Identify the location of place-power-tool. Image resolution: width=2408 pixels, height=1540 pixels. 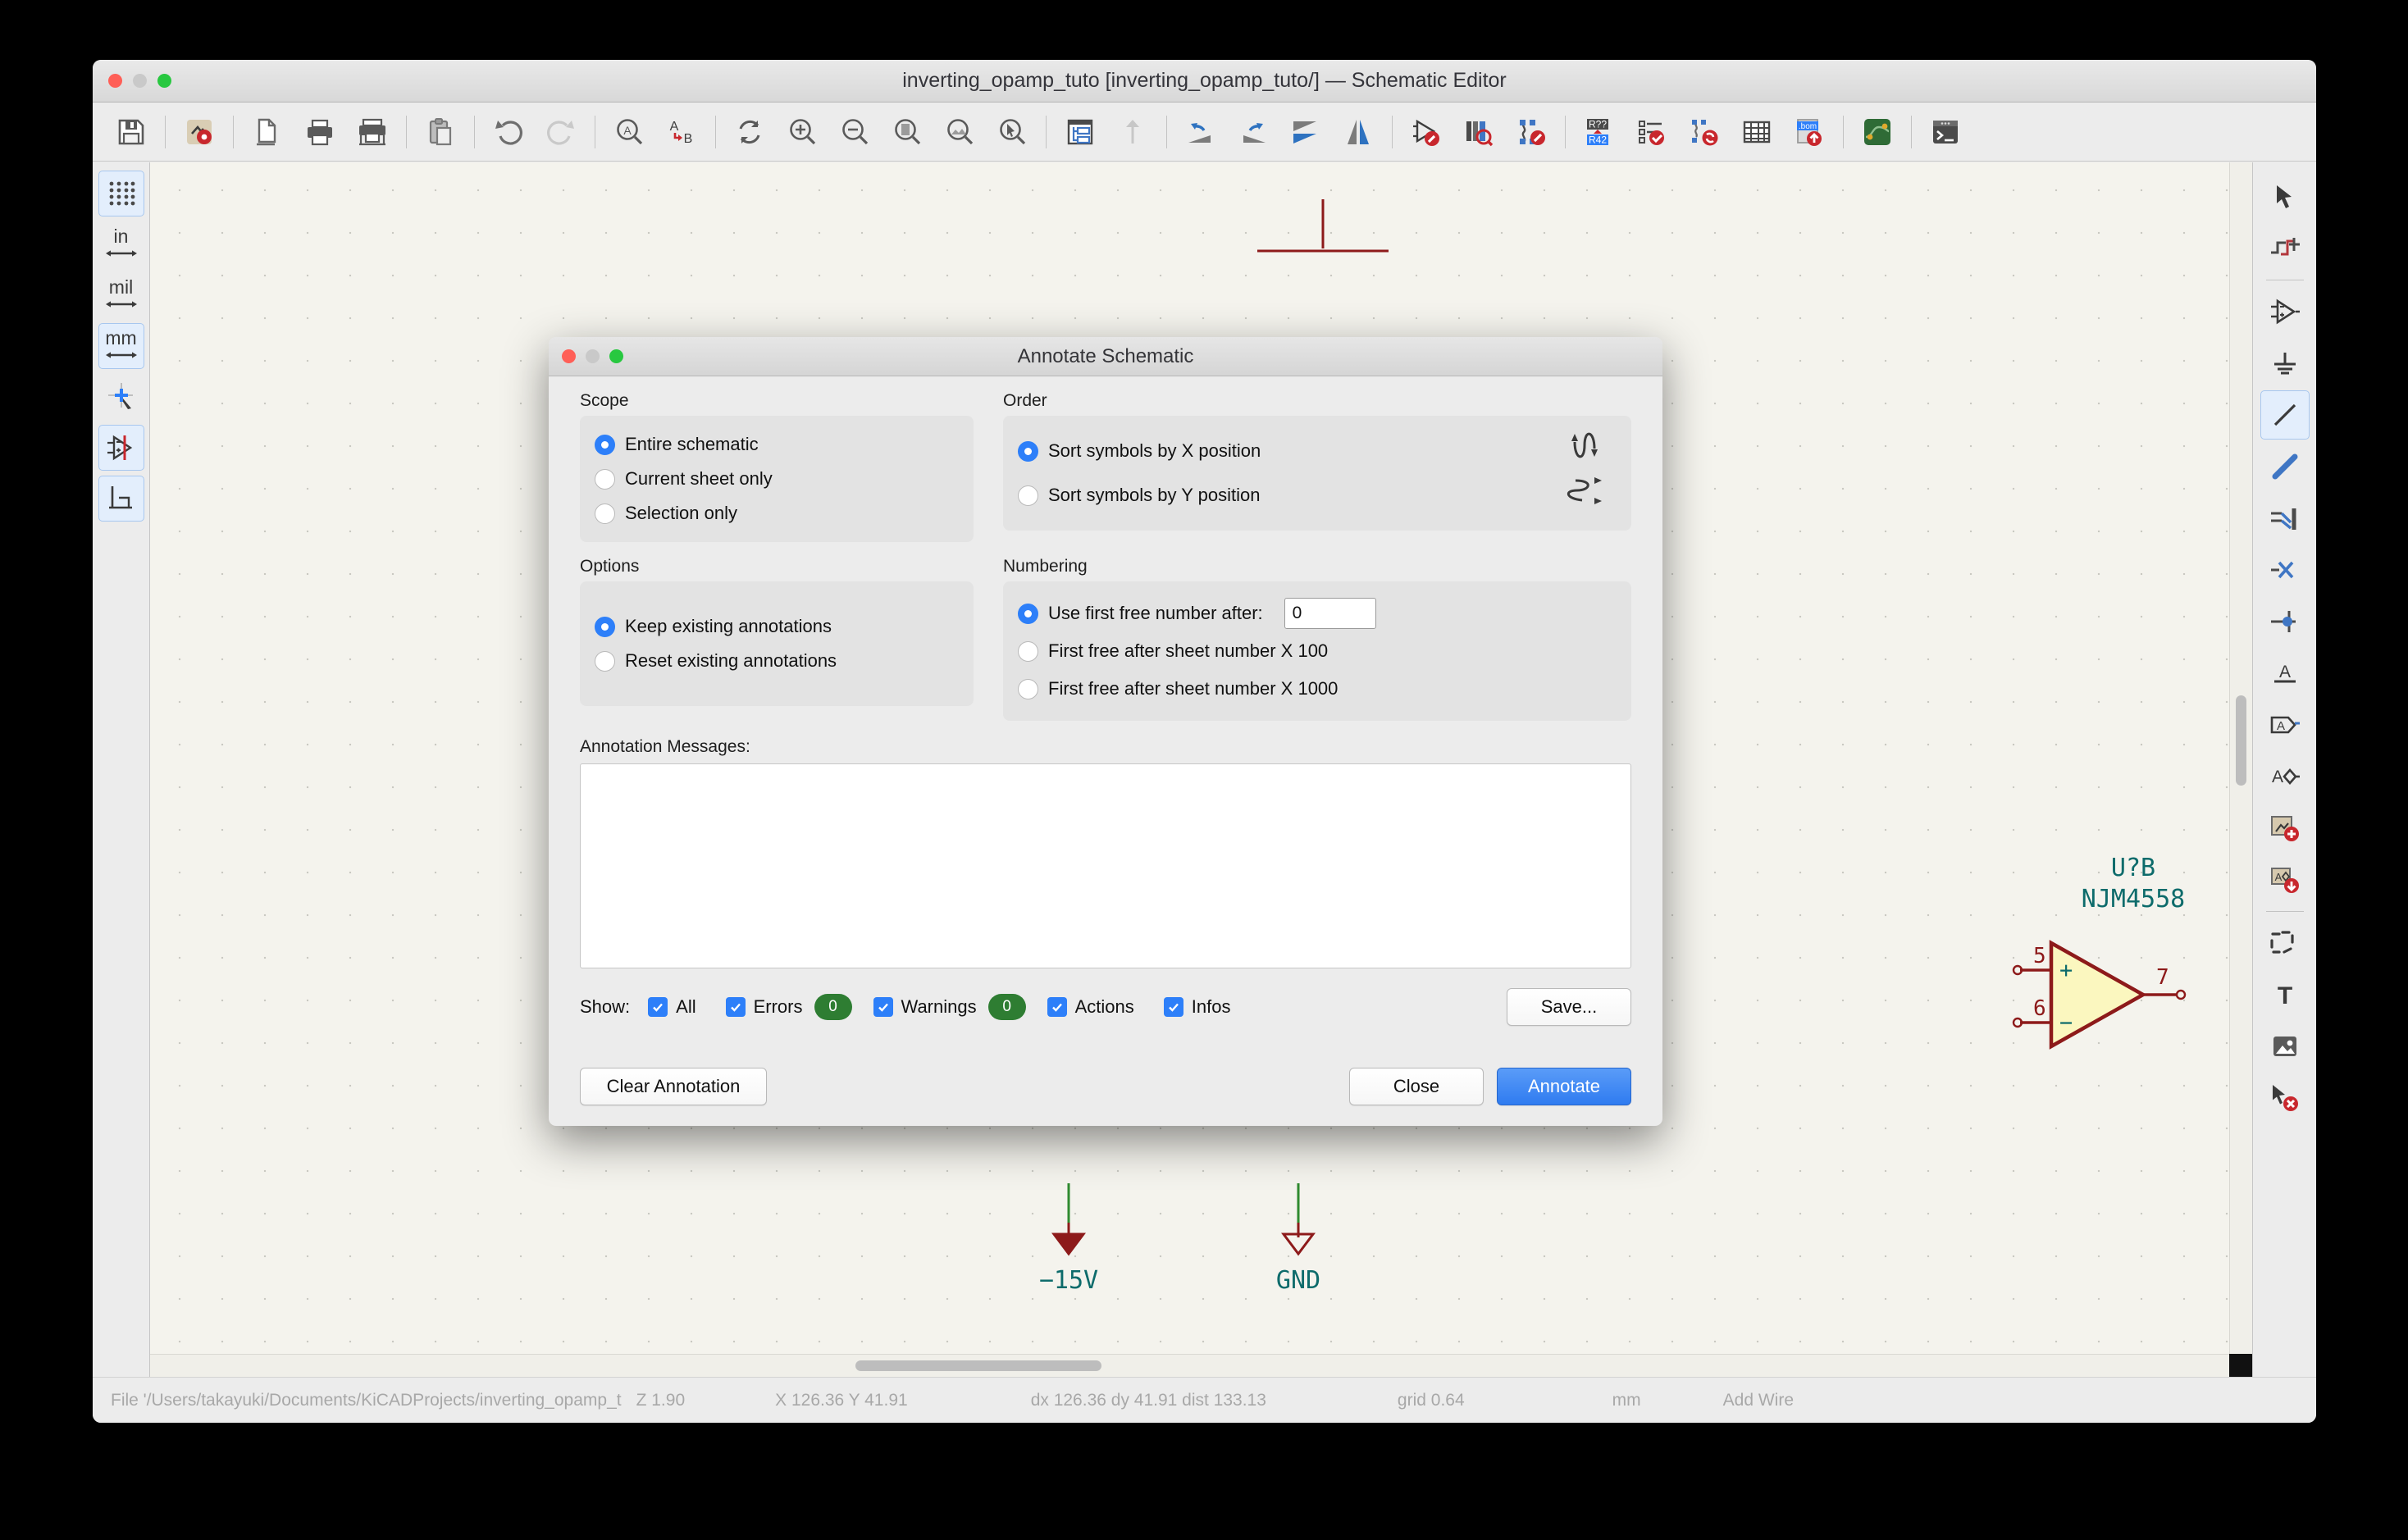
(2285, 363).